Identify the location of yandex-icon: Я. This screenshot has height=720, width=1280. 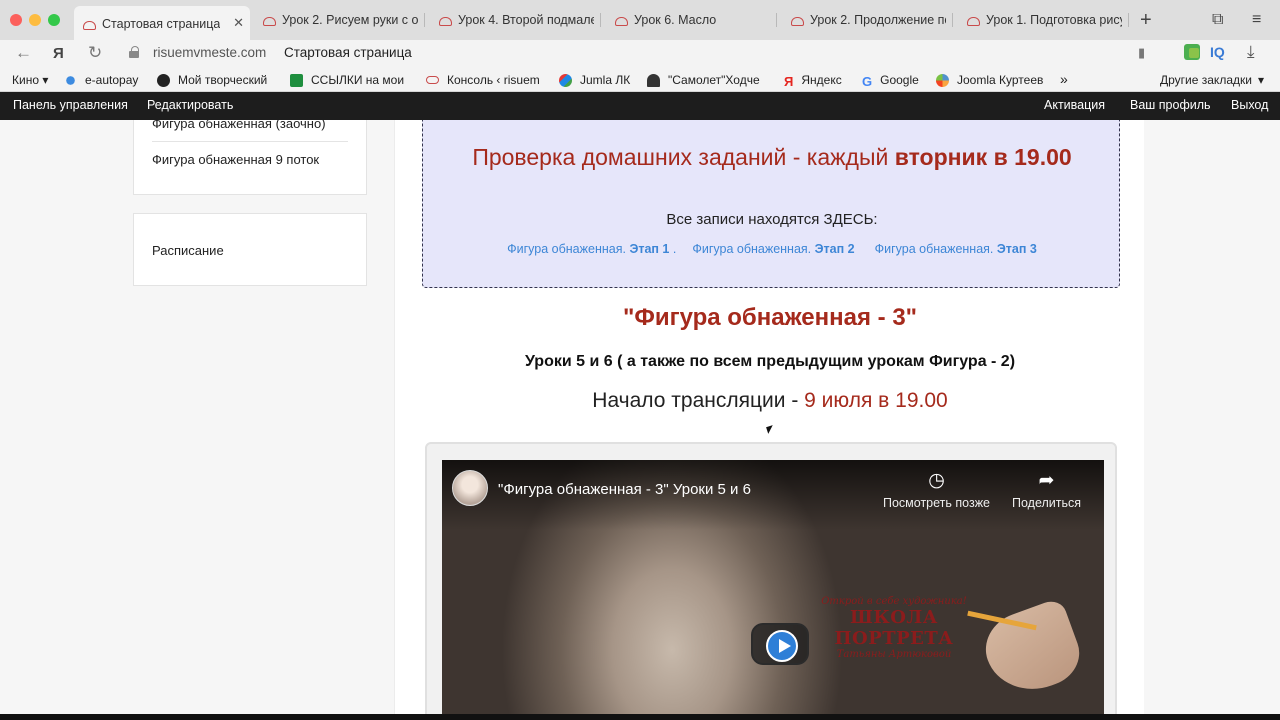
(789, 81).